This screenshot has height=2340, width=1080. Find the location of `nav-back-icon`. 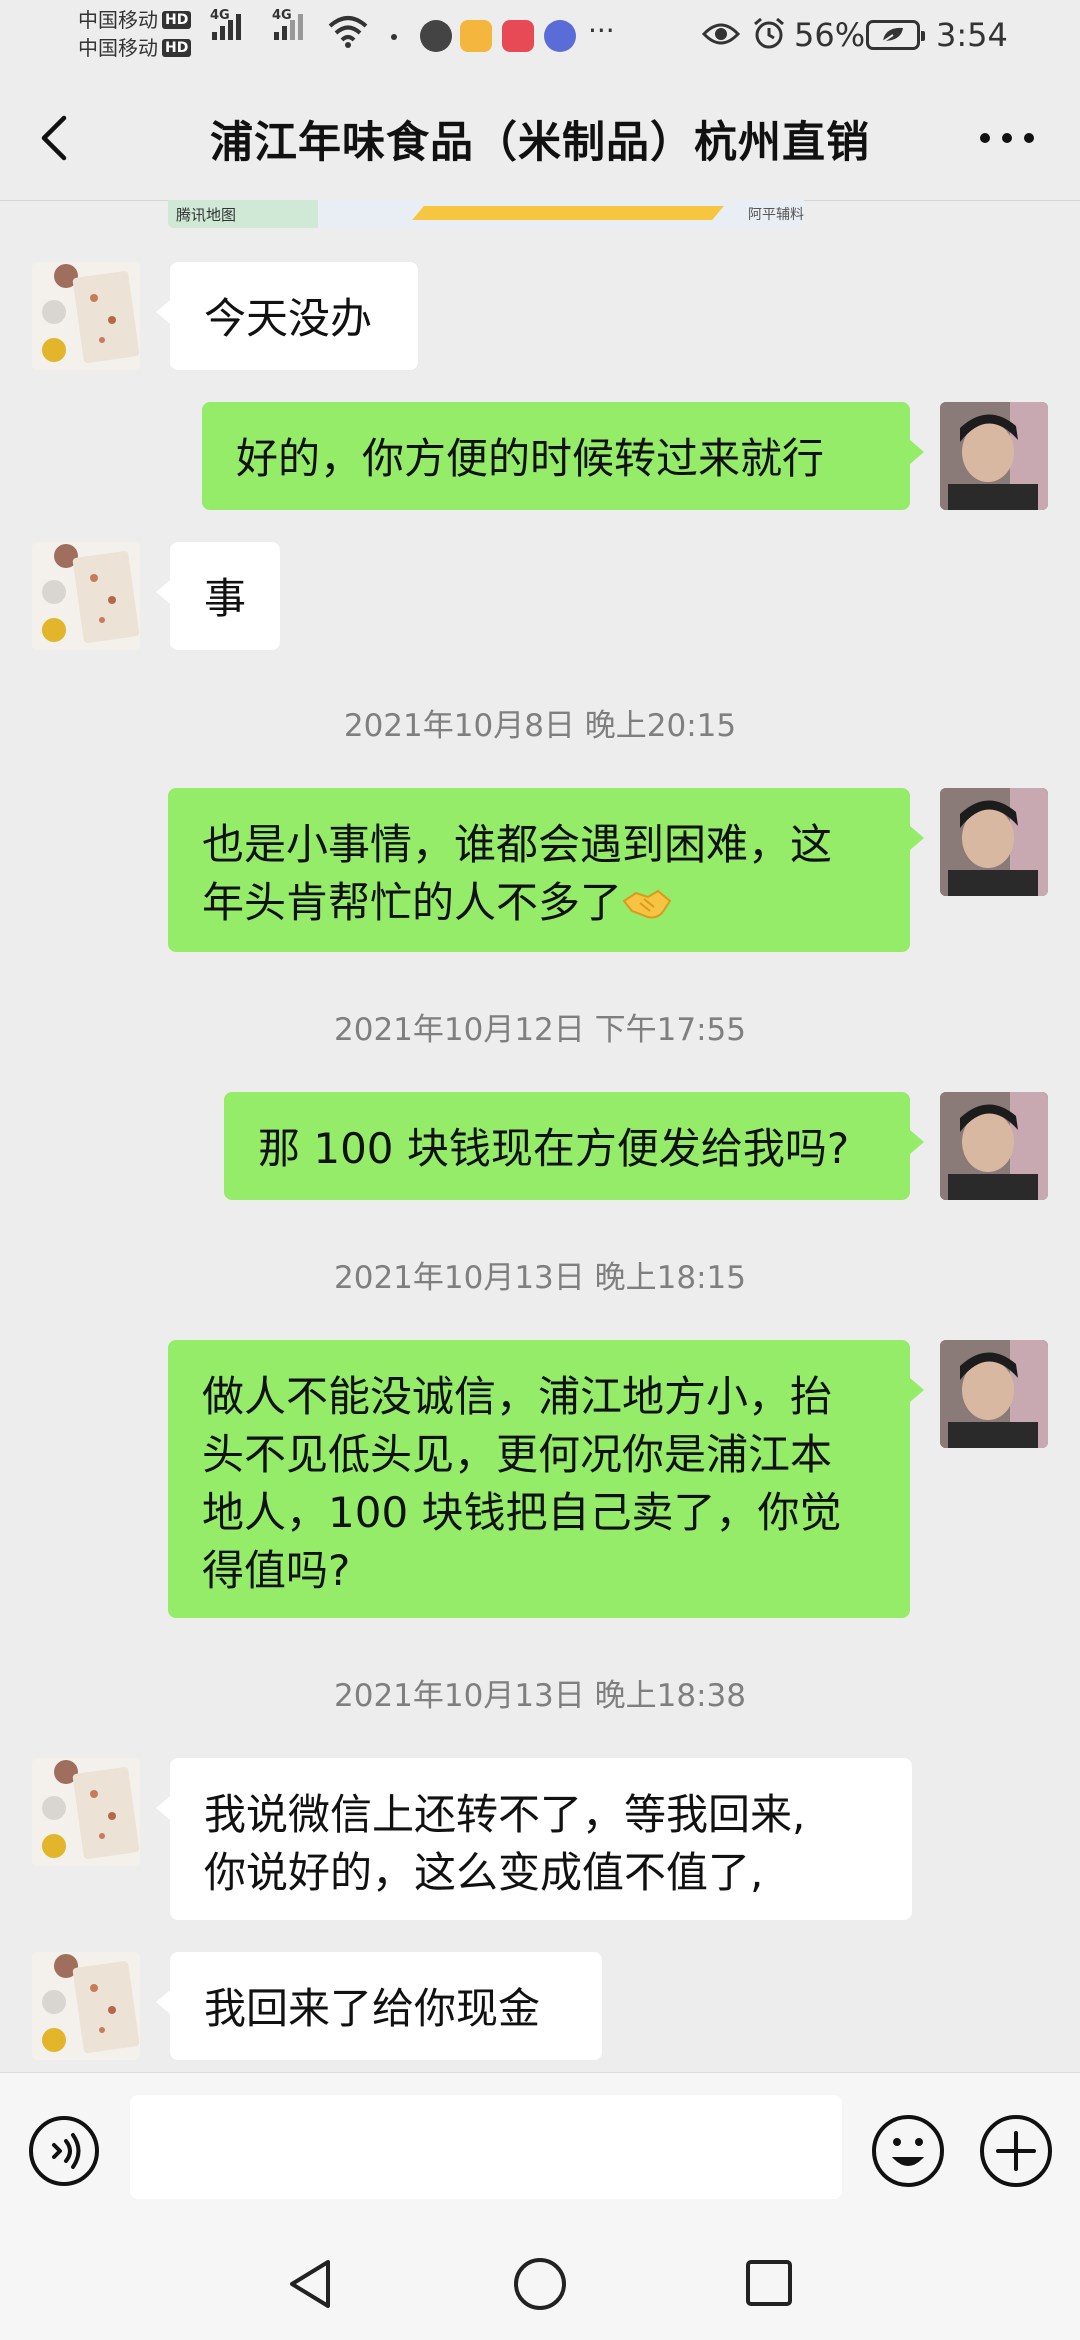

nav-back-icon is located at coordinates (310, 2284).